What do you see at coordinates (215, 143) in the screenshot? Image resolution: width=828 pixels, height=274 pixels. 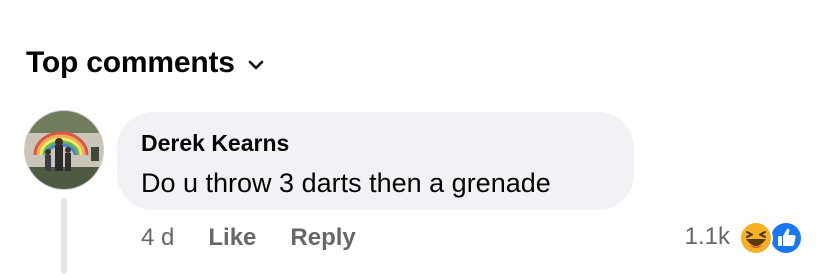 I see `comment-author-name: Derek Kearns` at bounding box center [215, 143].